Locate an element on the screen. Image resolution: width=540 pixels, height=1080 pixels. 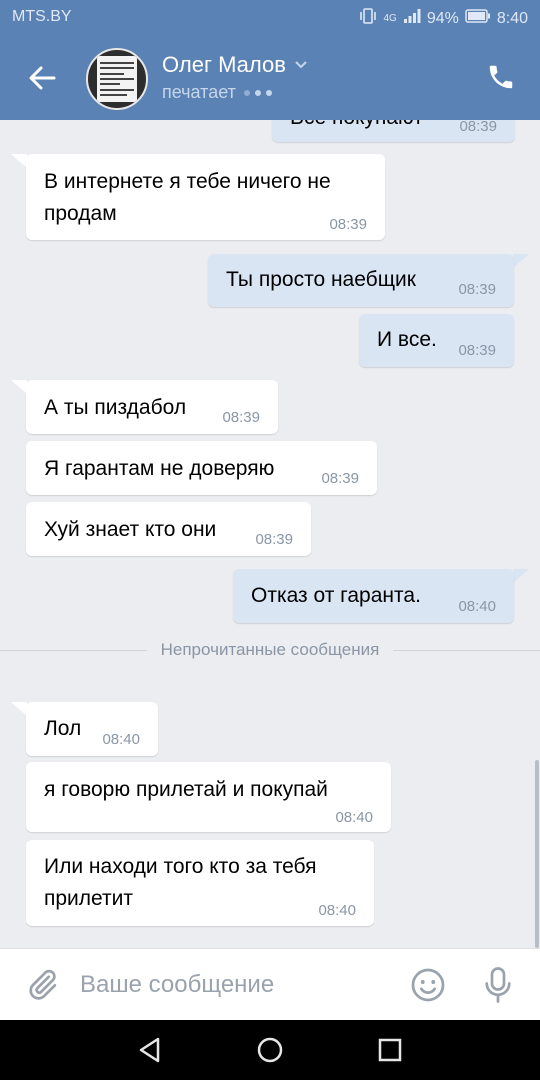
avatar is located at coordinates (117, 79).